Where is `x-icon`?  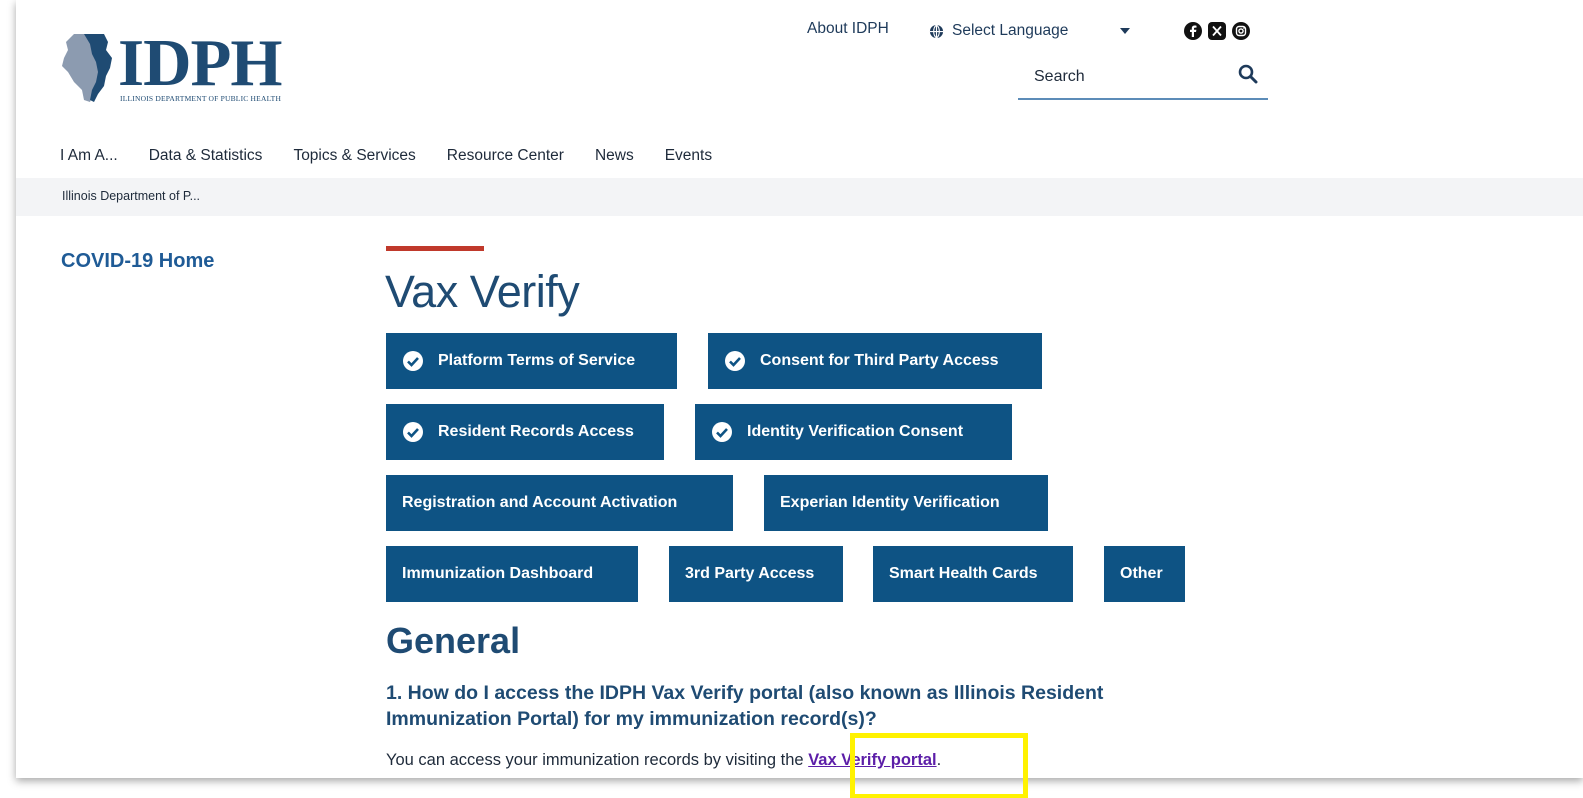 x-icon is located at coordinates (1217, 31).